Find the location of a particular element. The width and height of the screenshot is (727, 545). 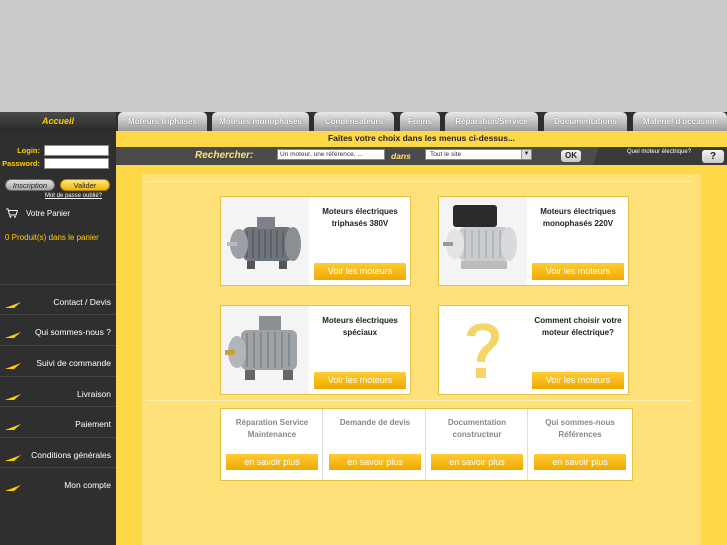

password-label: Password: is located at coordinates (21, 163).